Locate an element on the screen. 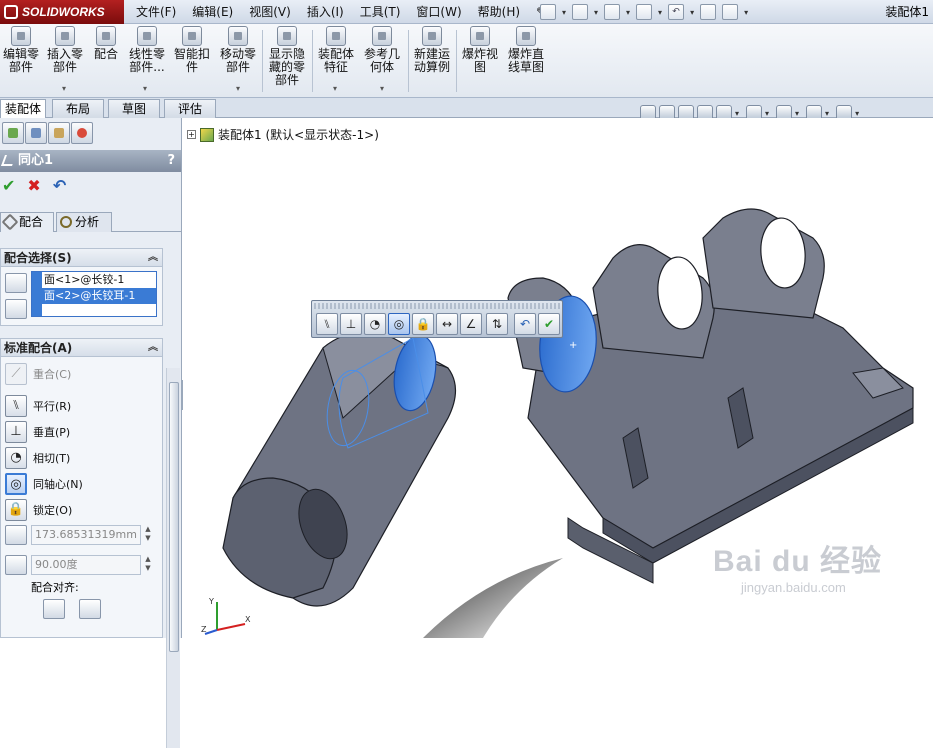 The image size is (933, 748). smart-fastener-button: 智能扣 件 is located at coordinates (192, 50).